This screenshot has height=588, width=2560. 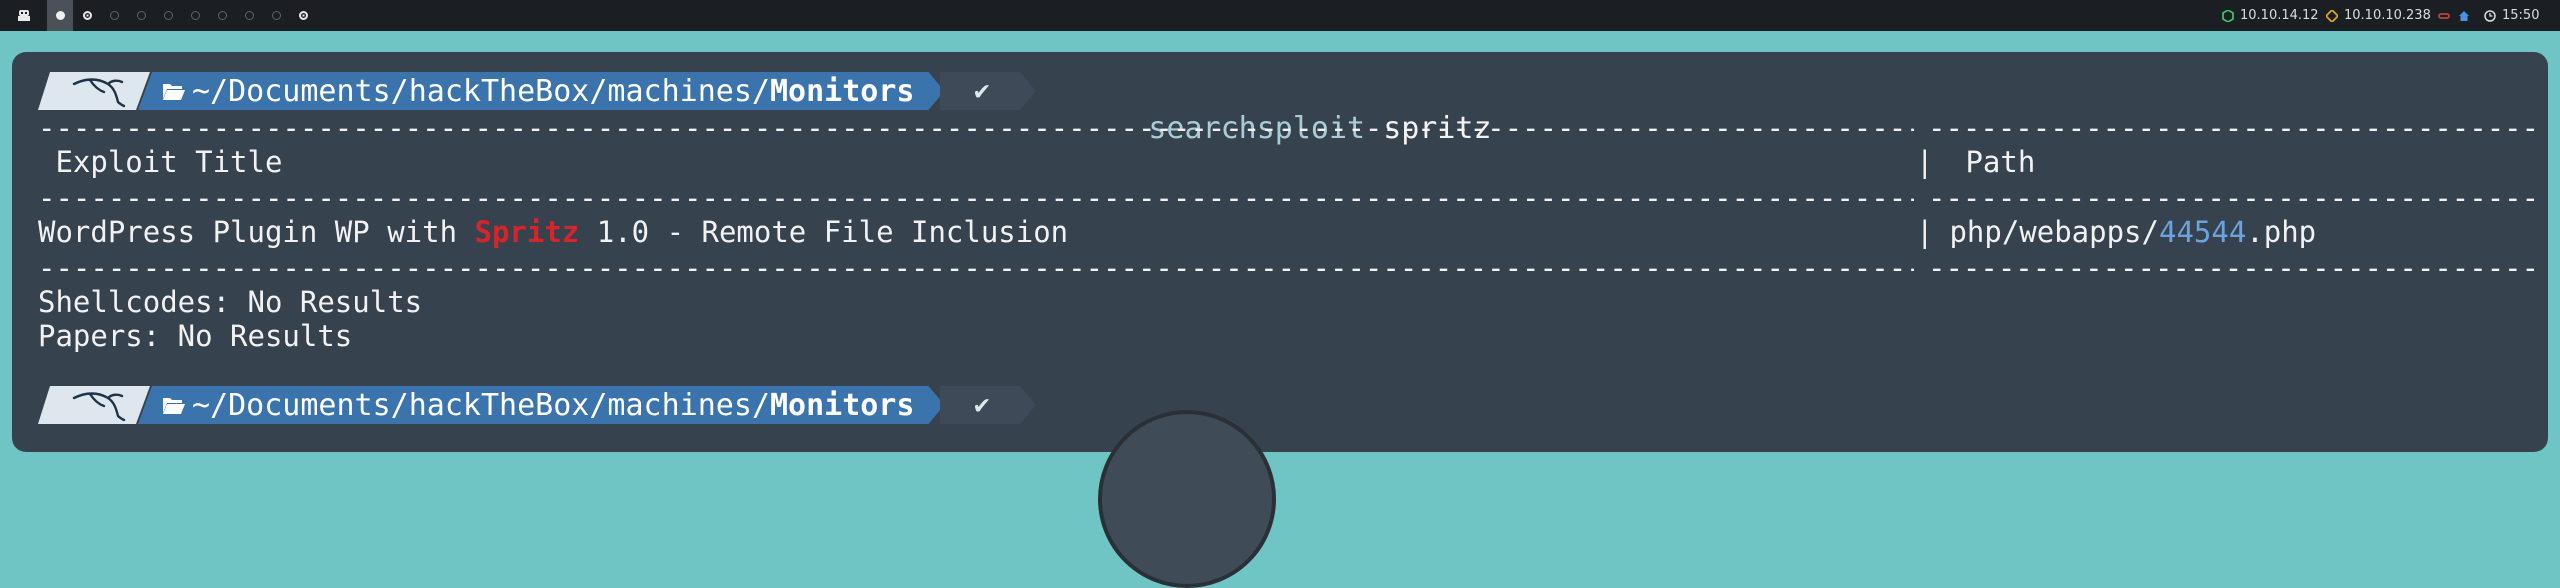 What do you see at coordinates (160, 162) in the screenshot?
I see `table-header-title: Exploit Title` at bounding box center [160, 162].